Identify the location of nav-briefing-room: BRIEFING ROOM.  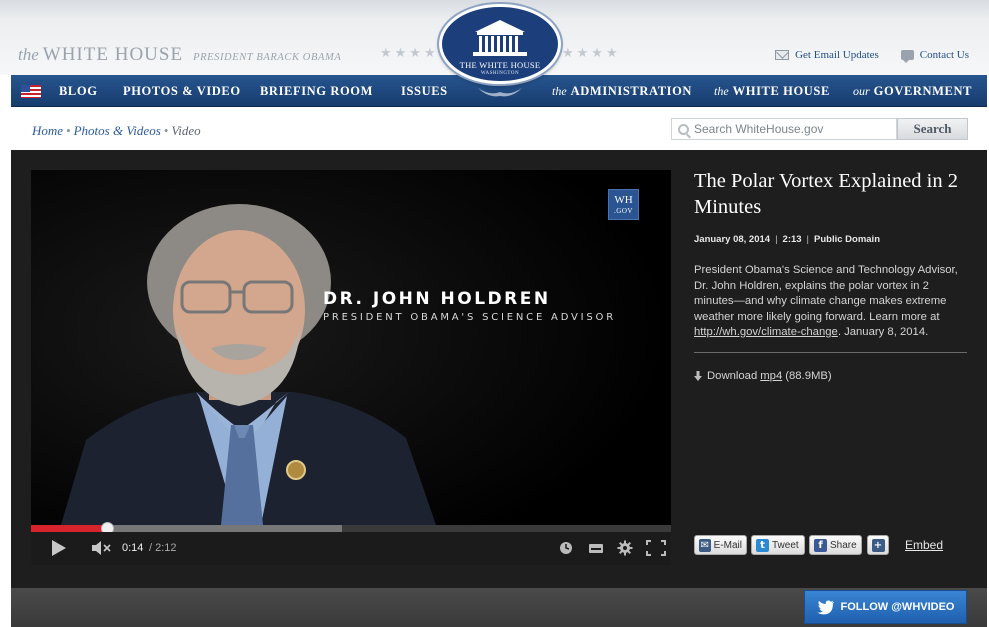
(316, 91).